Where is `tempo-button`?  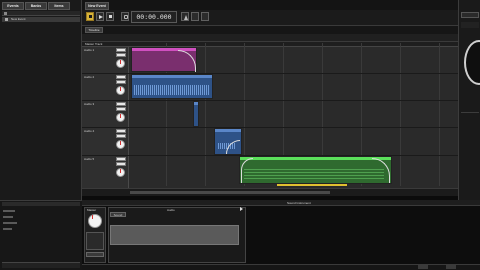 tempo-button is located at coordinates (185, 16).